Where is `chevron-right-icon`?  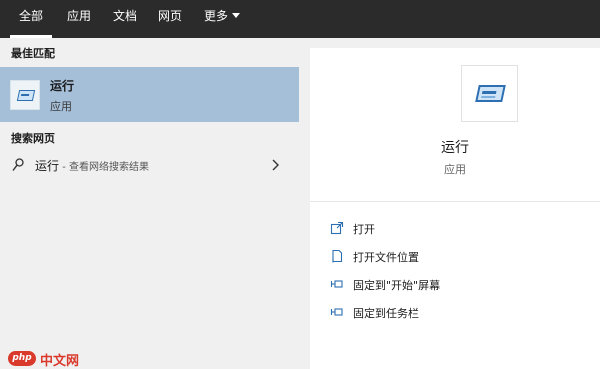
chevron-right-icon is located at coordinates (275, 165).